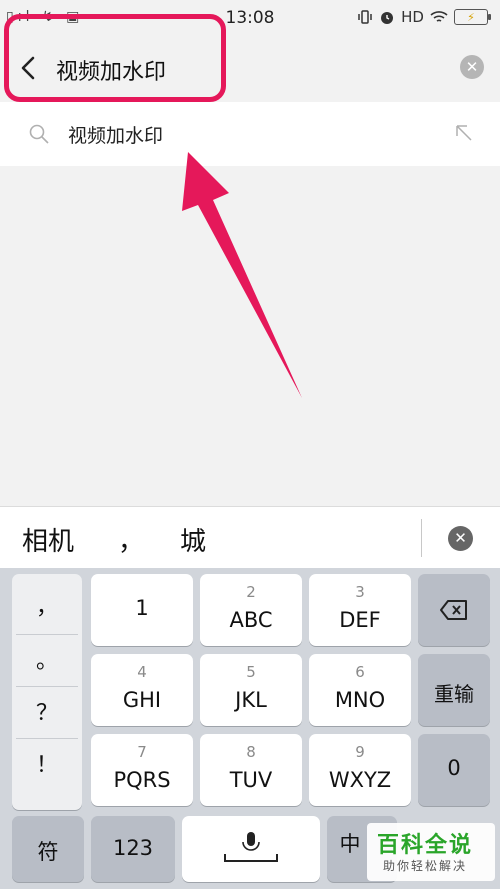 The height and width of the screenshot is (889, 500). Describe the element at coordinates (472, 67) in the screenshot. I see `clear-circle-icon: ✕` at that location.